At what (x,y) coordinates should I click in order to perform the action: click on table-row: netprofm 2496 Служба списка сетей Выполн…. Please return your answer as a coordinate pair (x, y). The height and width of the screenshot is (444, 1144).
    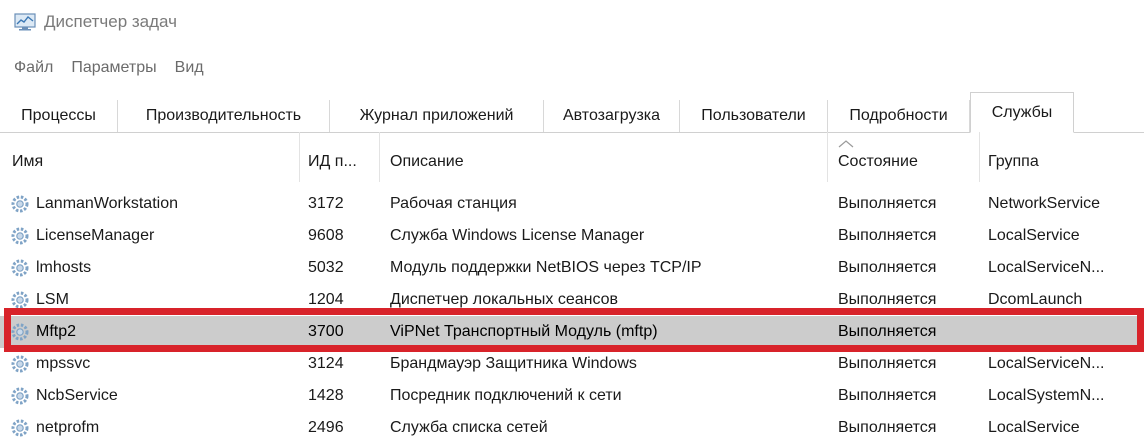
    Looking at the image, I should click on (572, 428).